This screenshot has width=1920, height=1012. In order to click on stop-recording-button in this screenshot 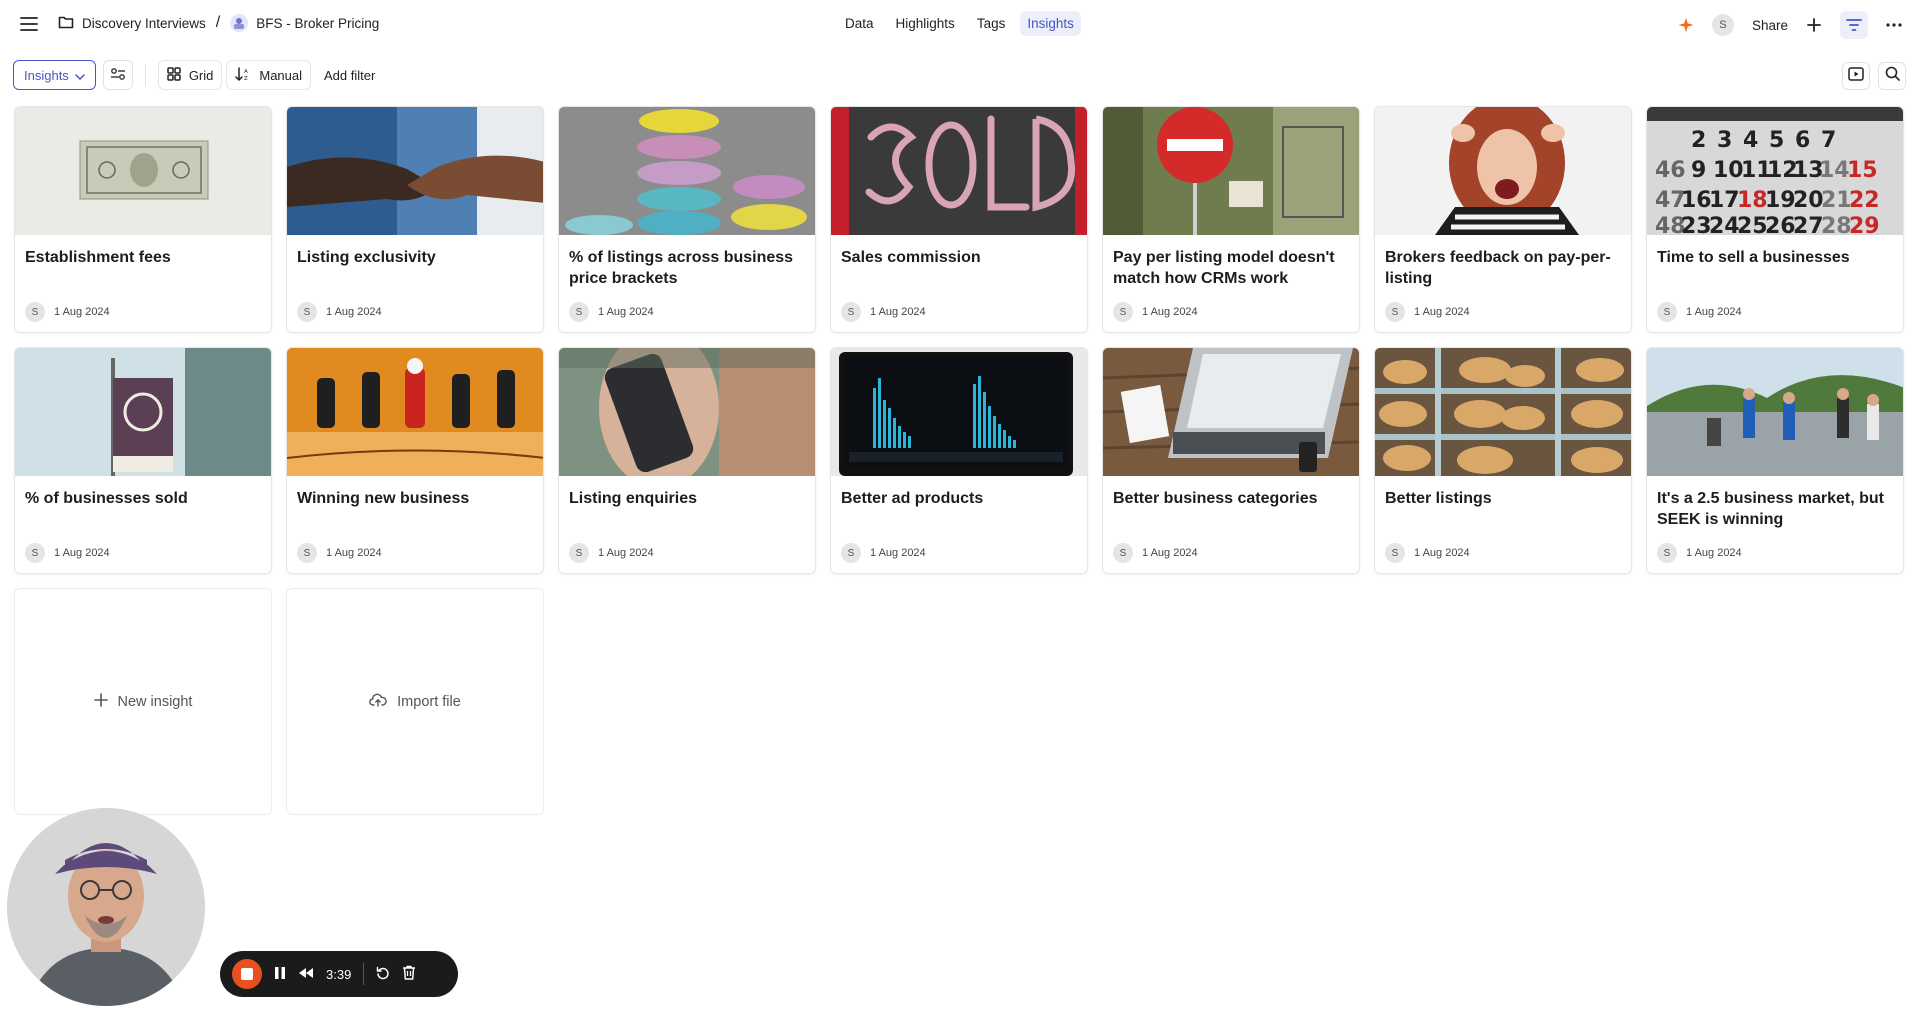, I will do `click(247, 974)`.